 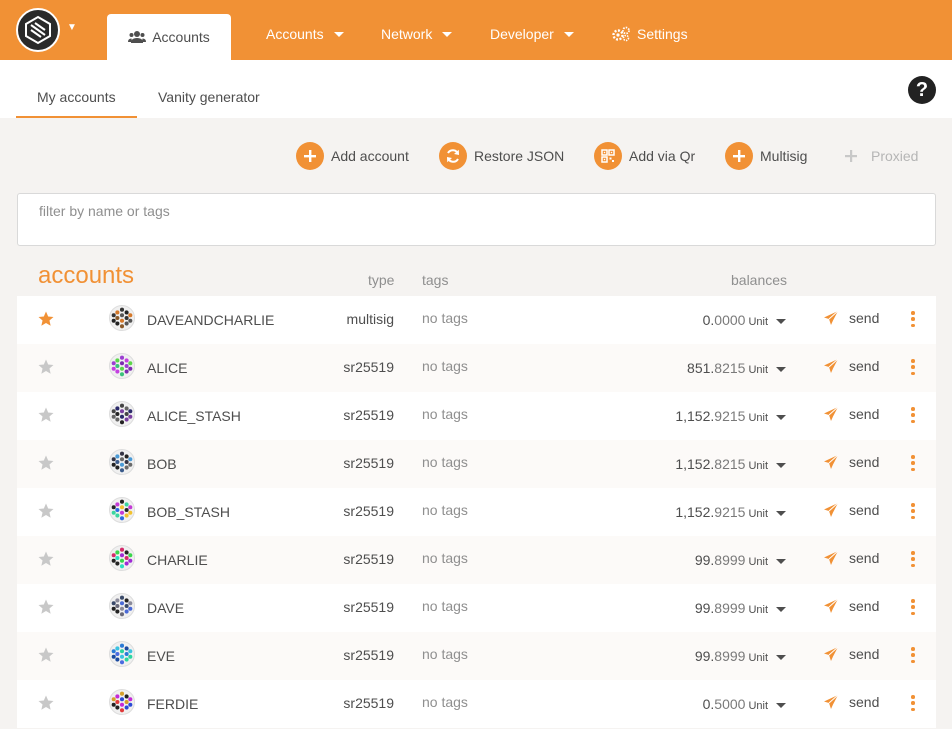 I want to click on add-account-label: Add account, so click(x=370, y=156).